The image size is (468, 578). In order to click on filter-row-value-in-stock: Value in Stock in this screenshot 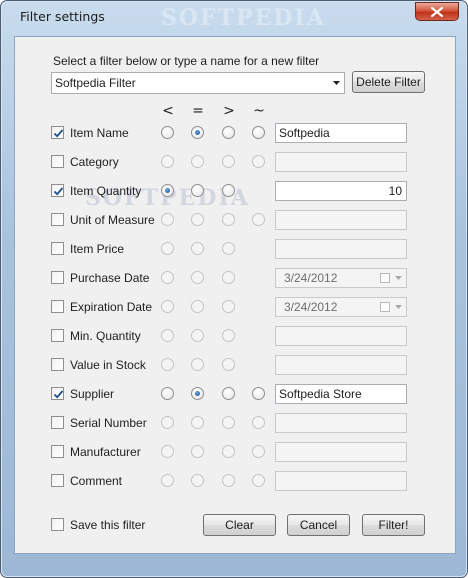, I will do `click(235, 365)`.